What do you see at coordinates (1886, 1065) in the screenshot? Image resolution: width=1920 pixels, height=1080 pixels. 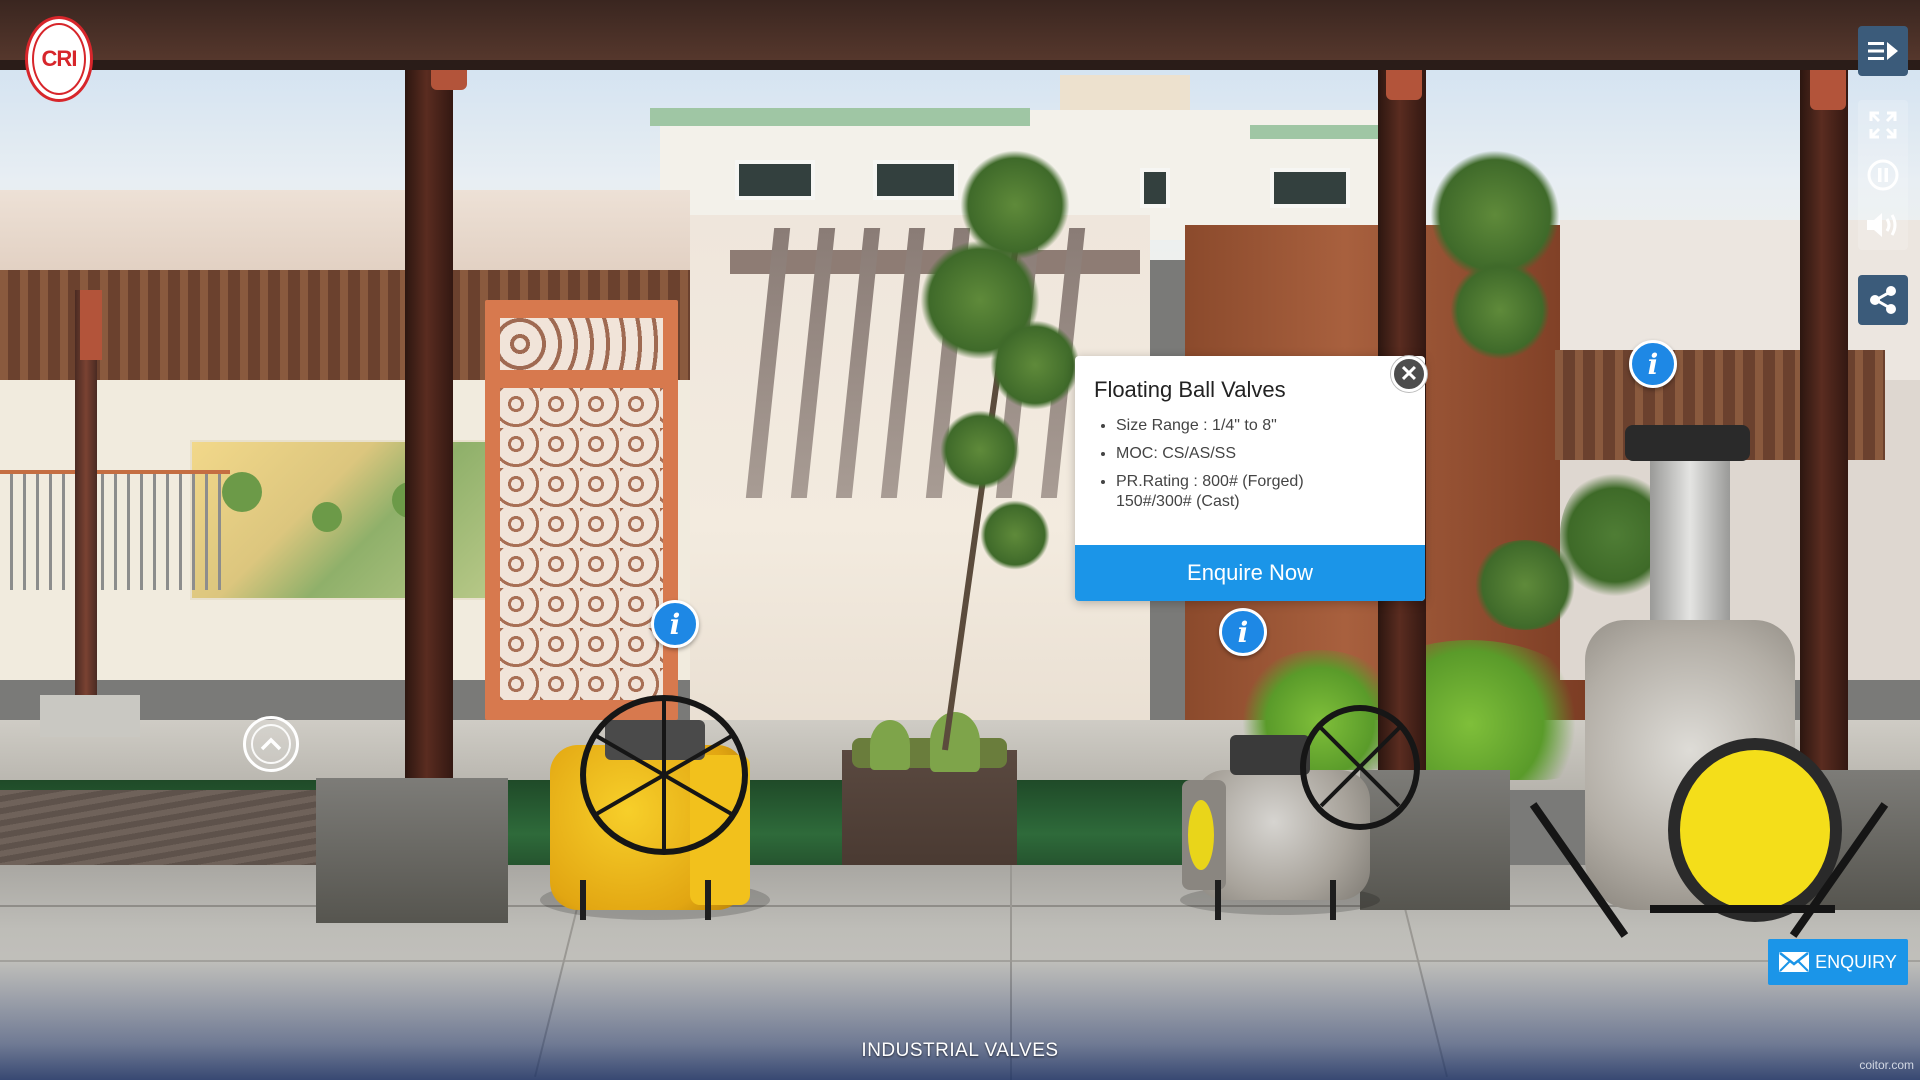 I see `credit-link: coitor.com` at bounding box center [1886, 1065].